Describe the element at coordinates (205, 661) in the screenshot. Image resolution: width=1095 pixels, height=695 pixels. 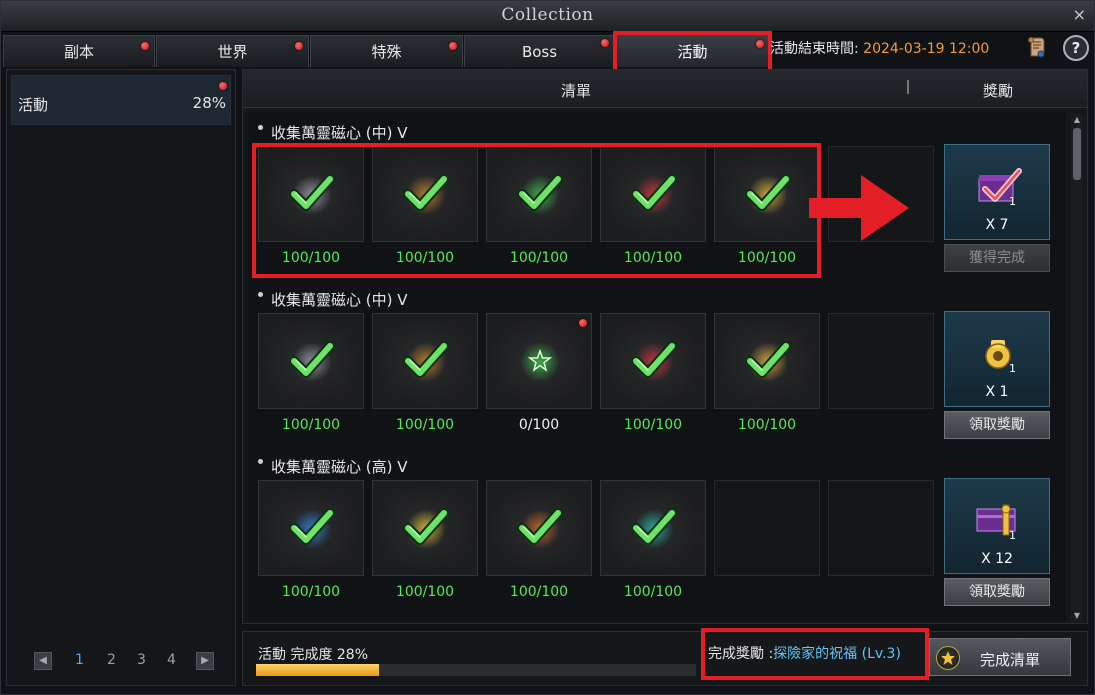
I see `next-page-button: ▶` at that location.